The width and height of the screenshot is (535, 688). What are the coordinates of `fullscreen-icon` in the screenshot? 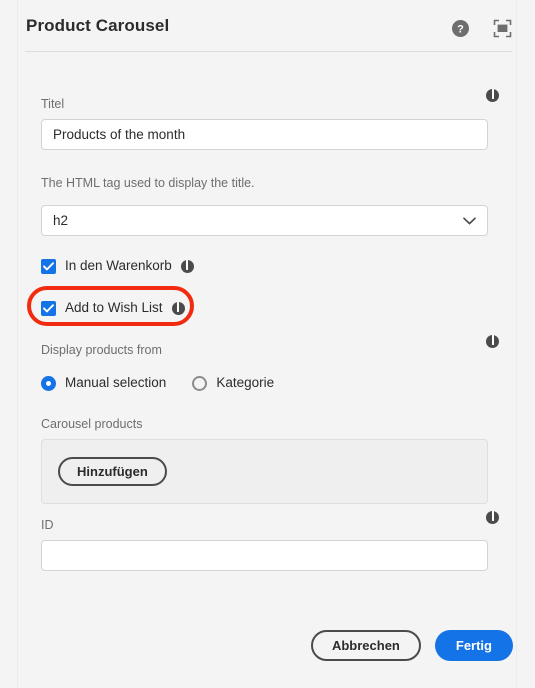 It's located at (502, 28).